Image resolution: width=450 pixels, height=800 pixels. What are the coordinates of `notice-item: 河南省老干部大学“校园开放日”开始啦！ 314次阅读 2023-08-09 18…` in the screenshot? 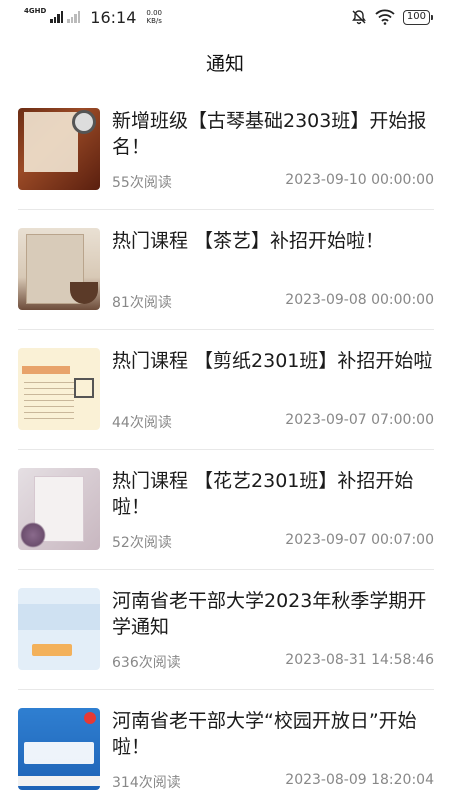 It's located at (226, 745).